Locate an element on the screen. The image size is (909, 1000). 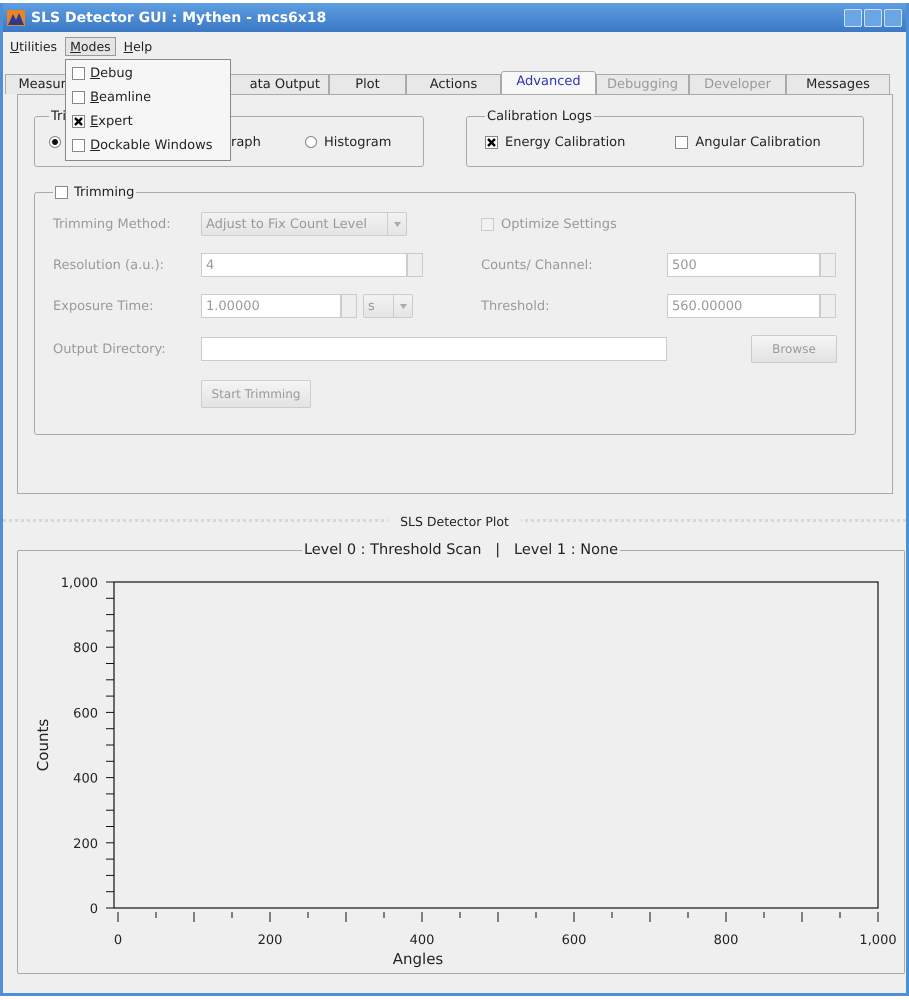
y-tick-label: 200 is located at coordinates (85, 844).